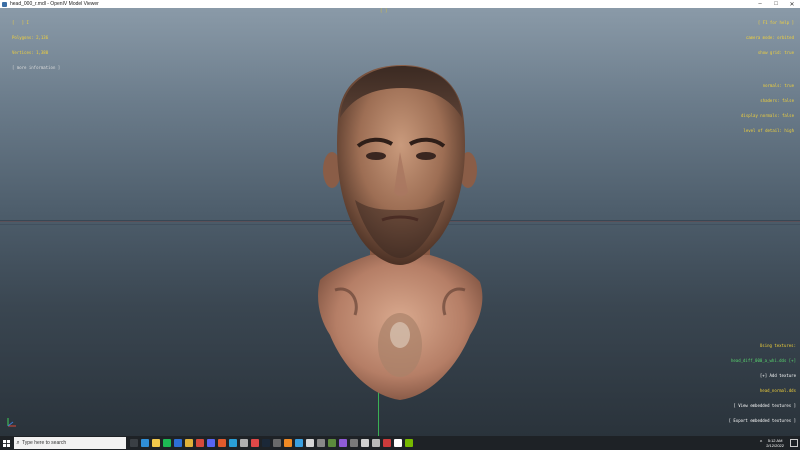  I want to click on help-link: [ F1 for help ], so click(767, 22).